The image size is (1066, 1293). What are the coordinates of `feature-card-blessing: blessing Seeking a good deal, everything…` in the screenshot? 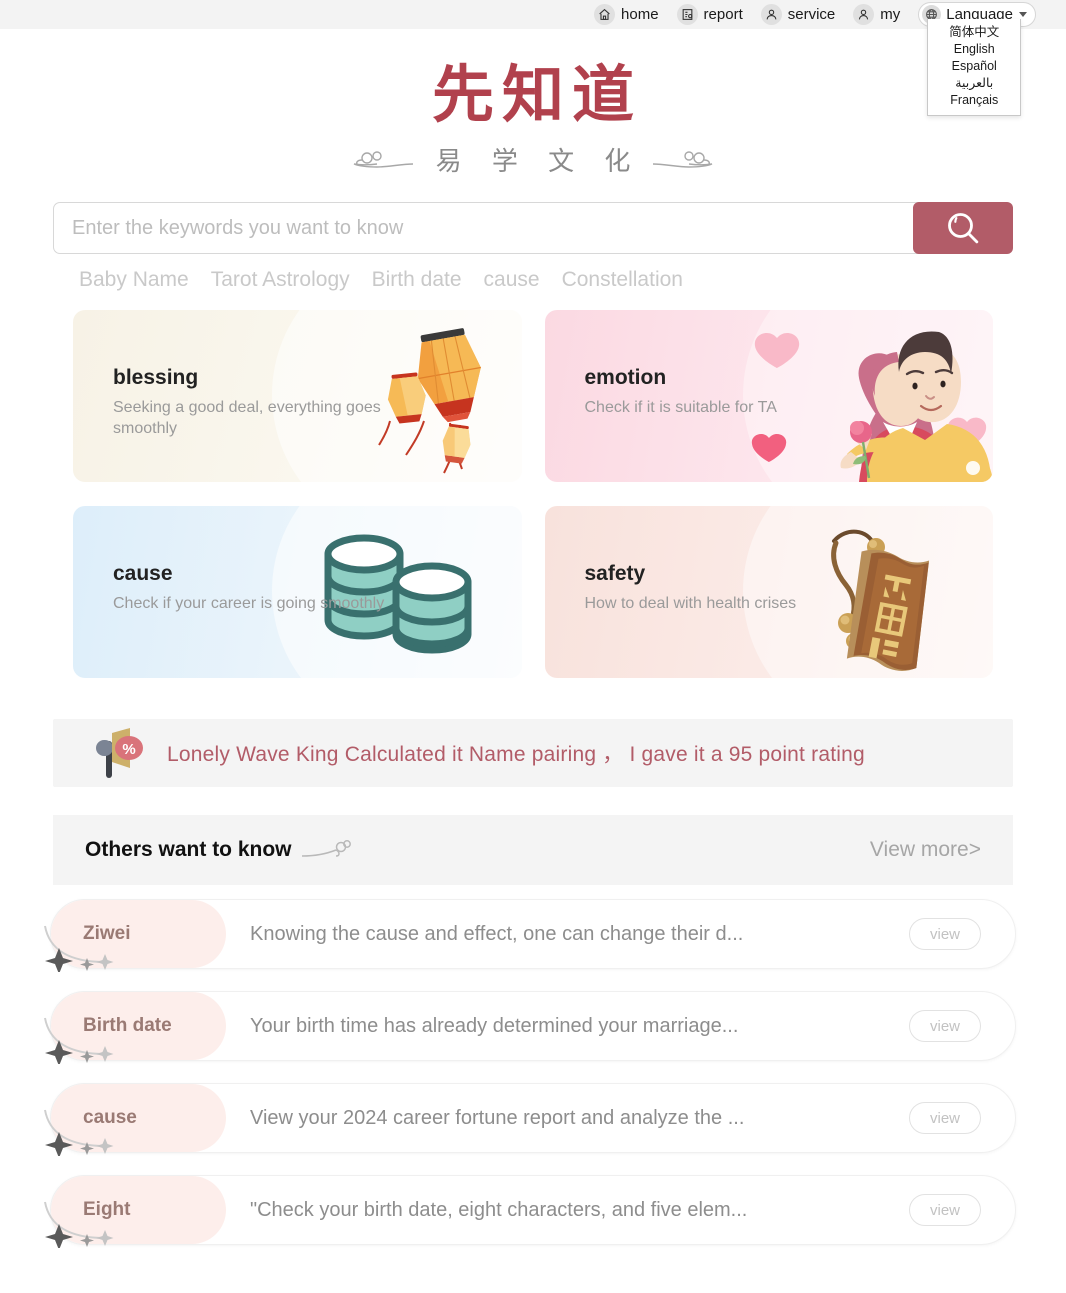 It's located at (297, 396).